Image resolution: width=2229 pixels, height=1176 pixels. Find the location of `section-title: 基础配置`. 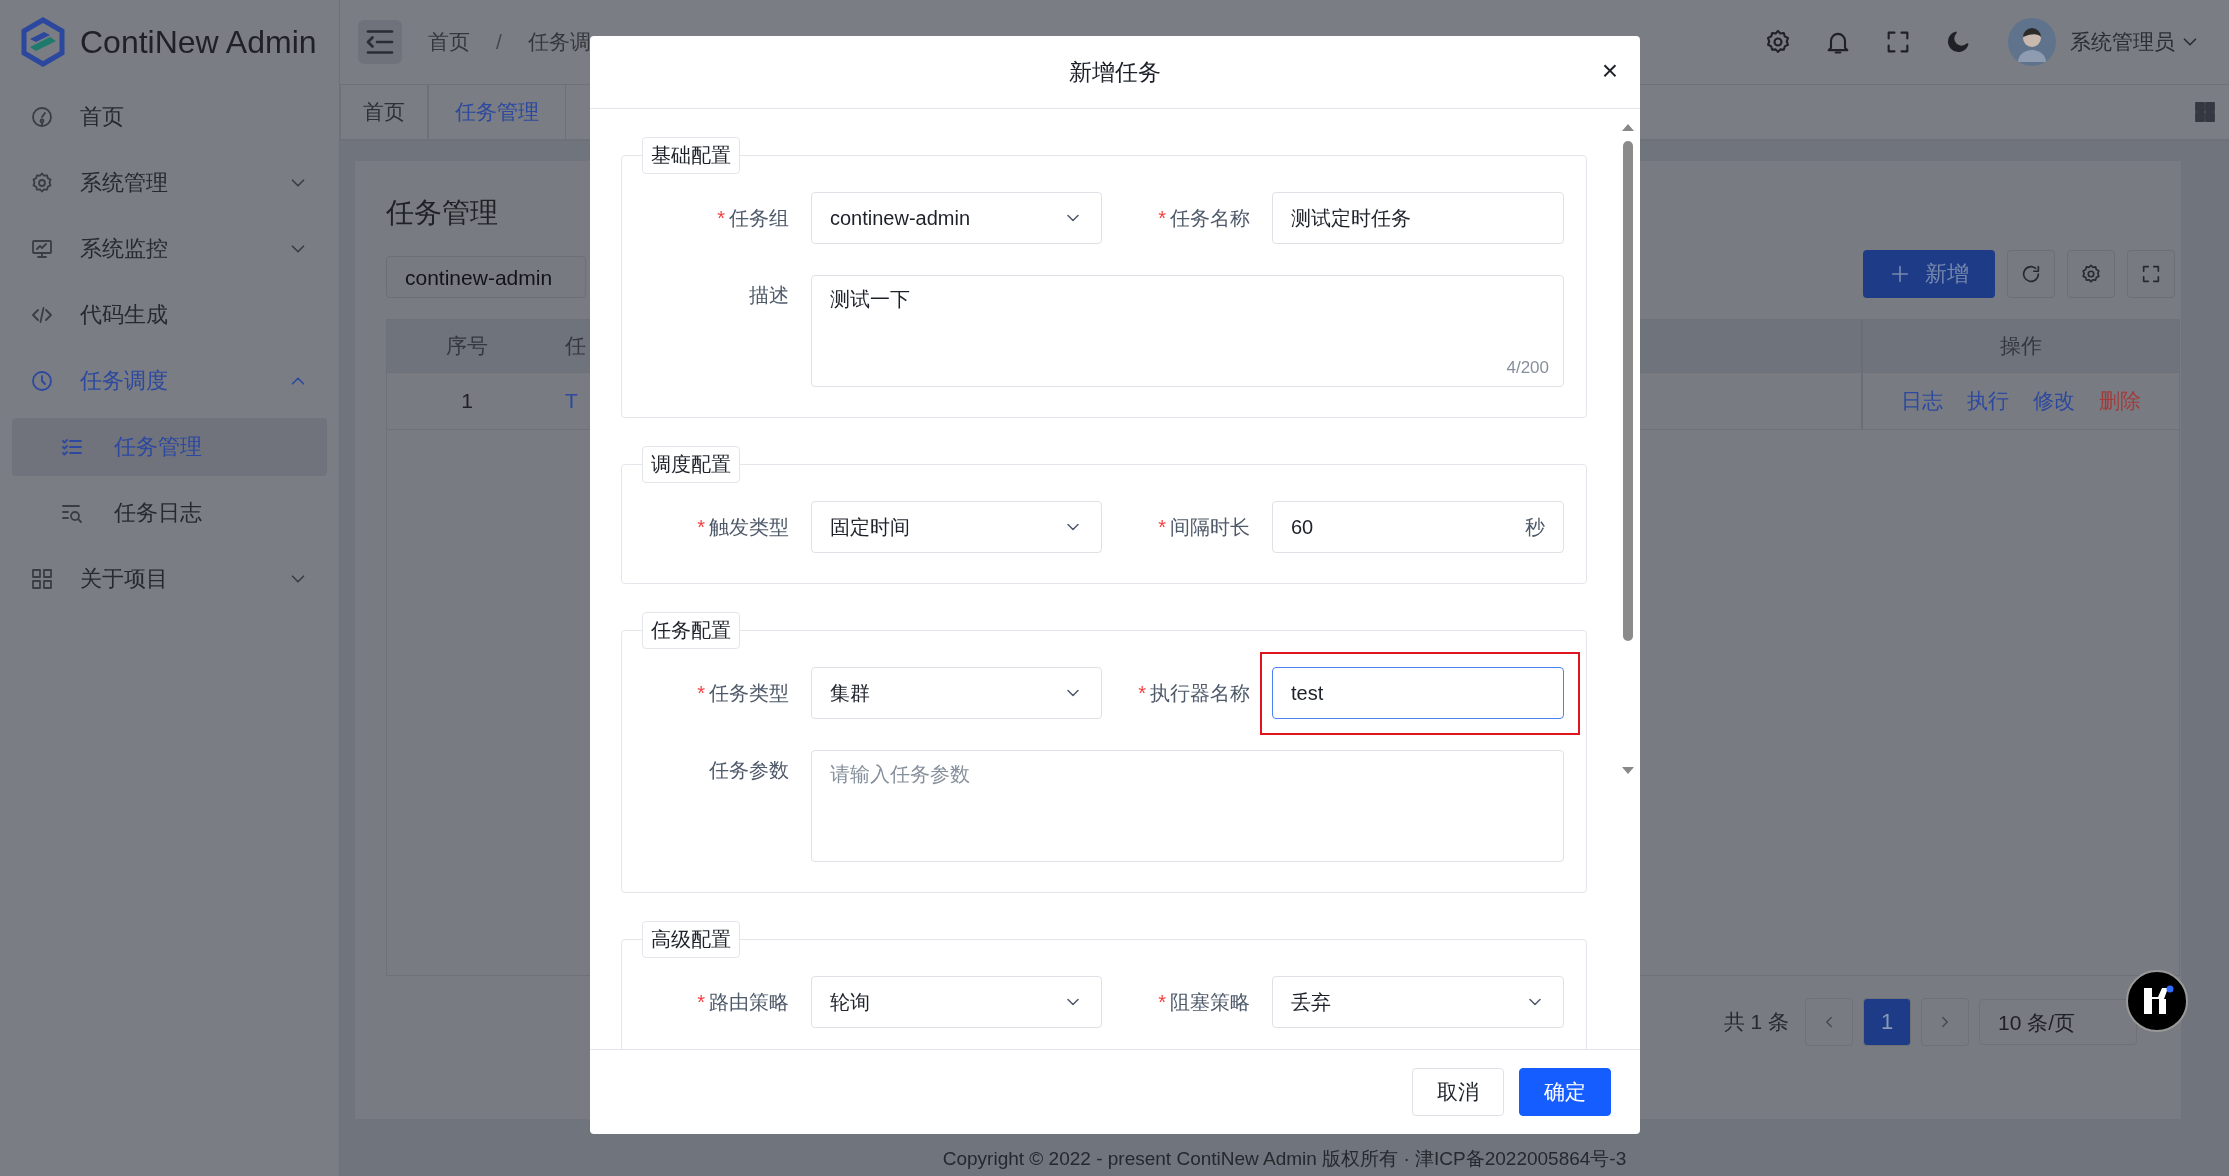

section-title: 基础配置 is located at coordinates (691, 155).